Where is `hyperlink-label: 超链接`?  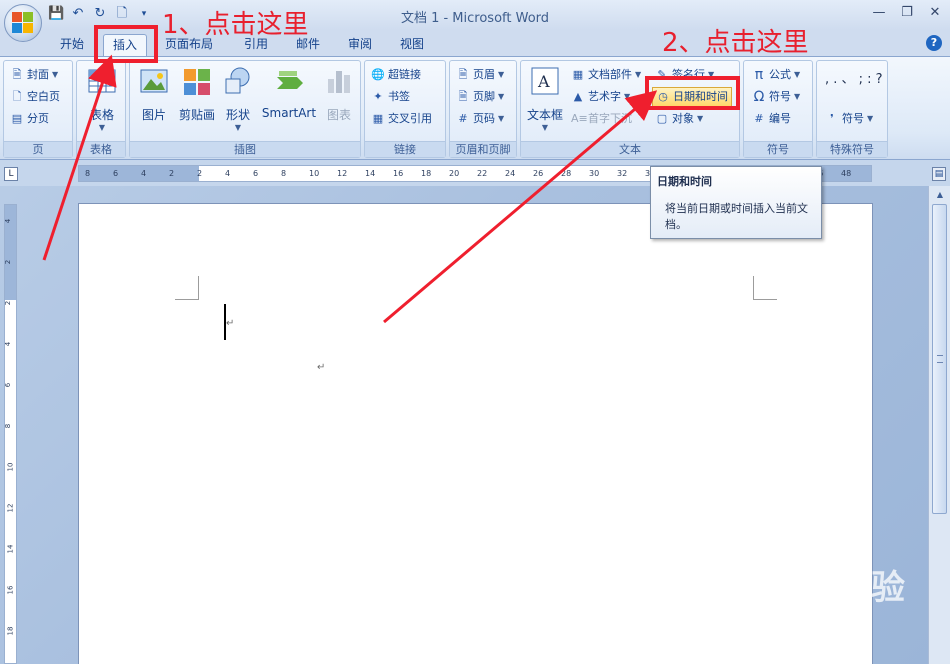
hyperlink-label: 超链接 is located at coordinates (404, 74).